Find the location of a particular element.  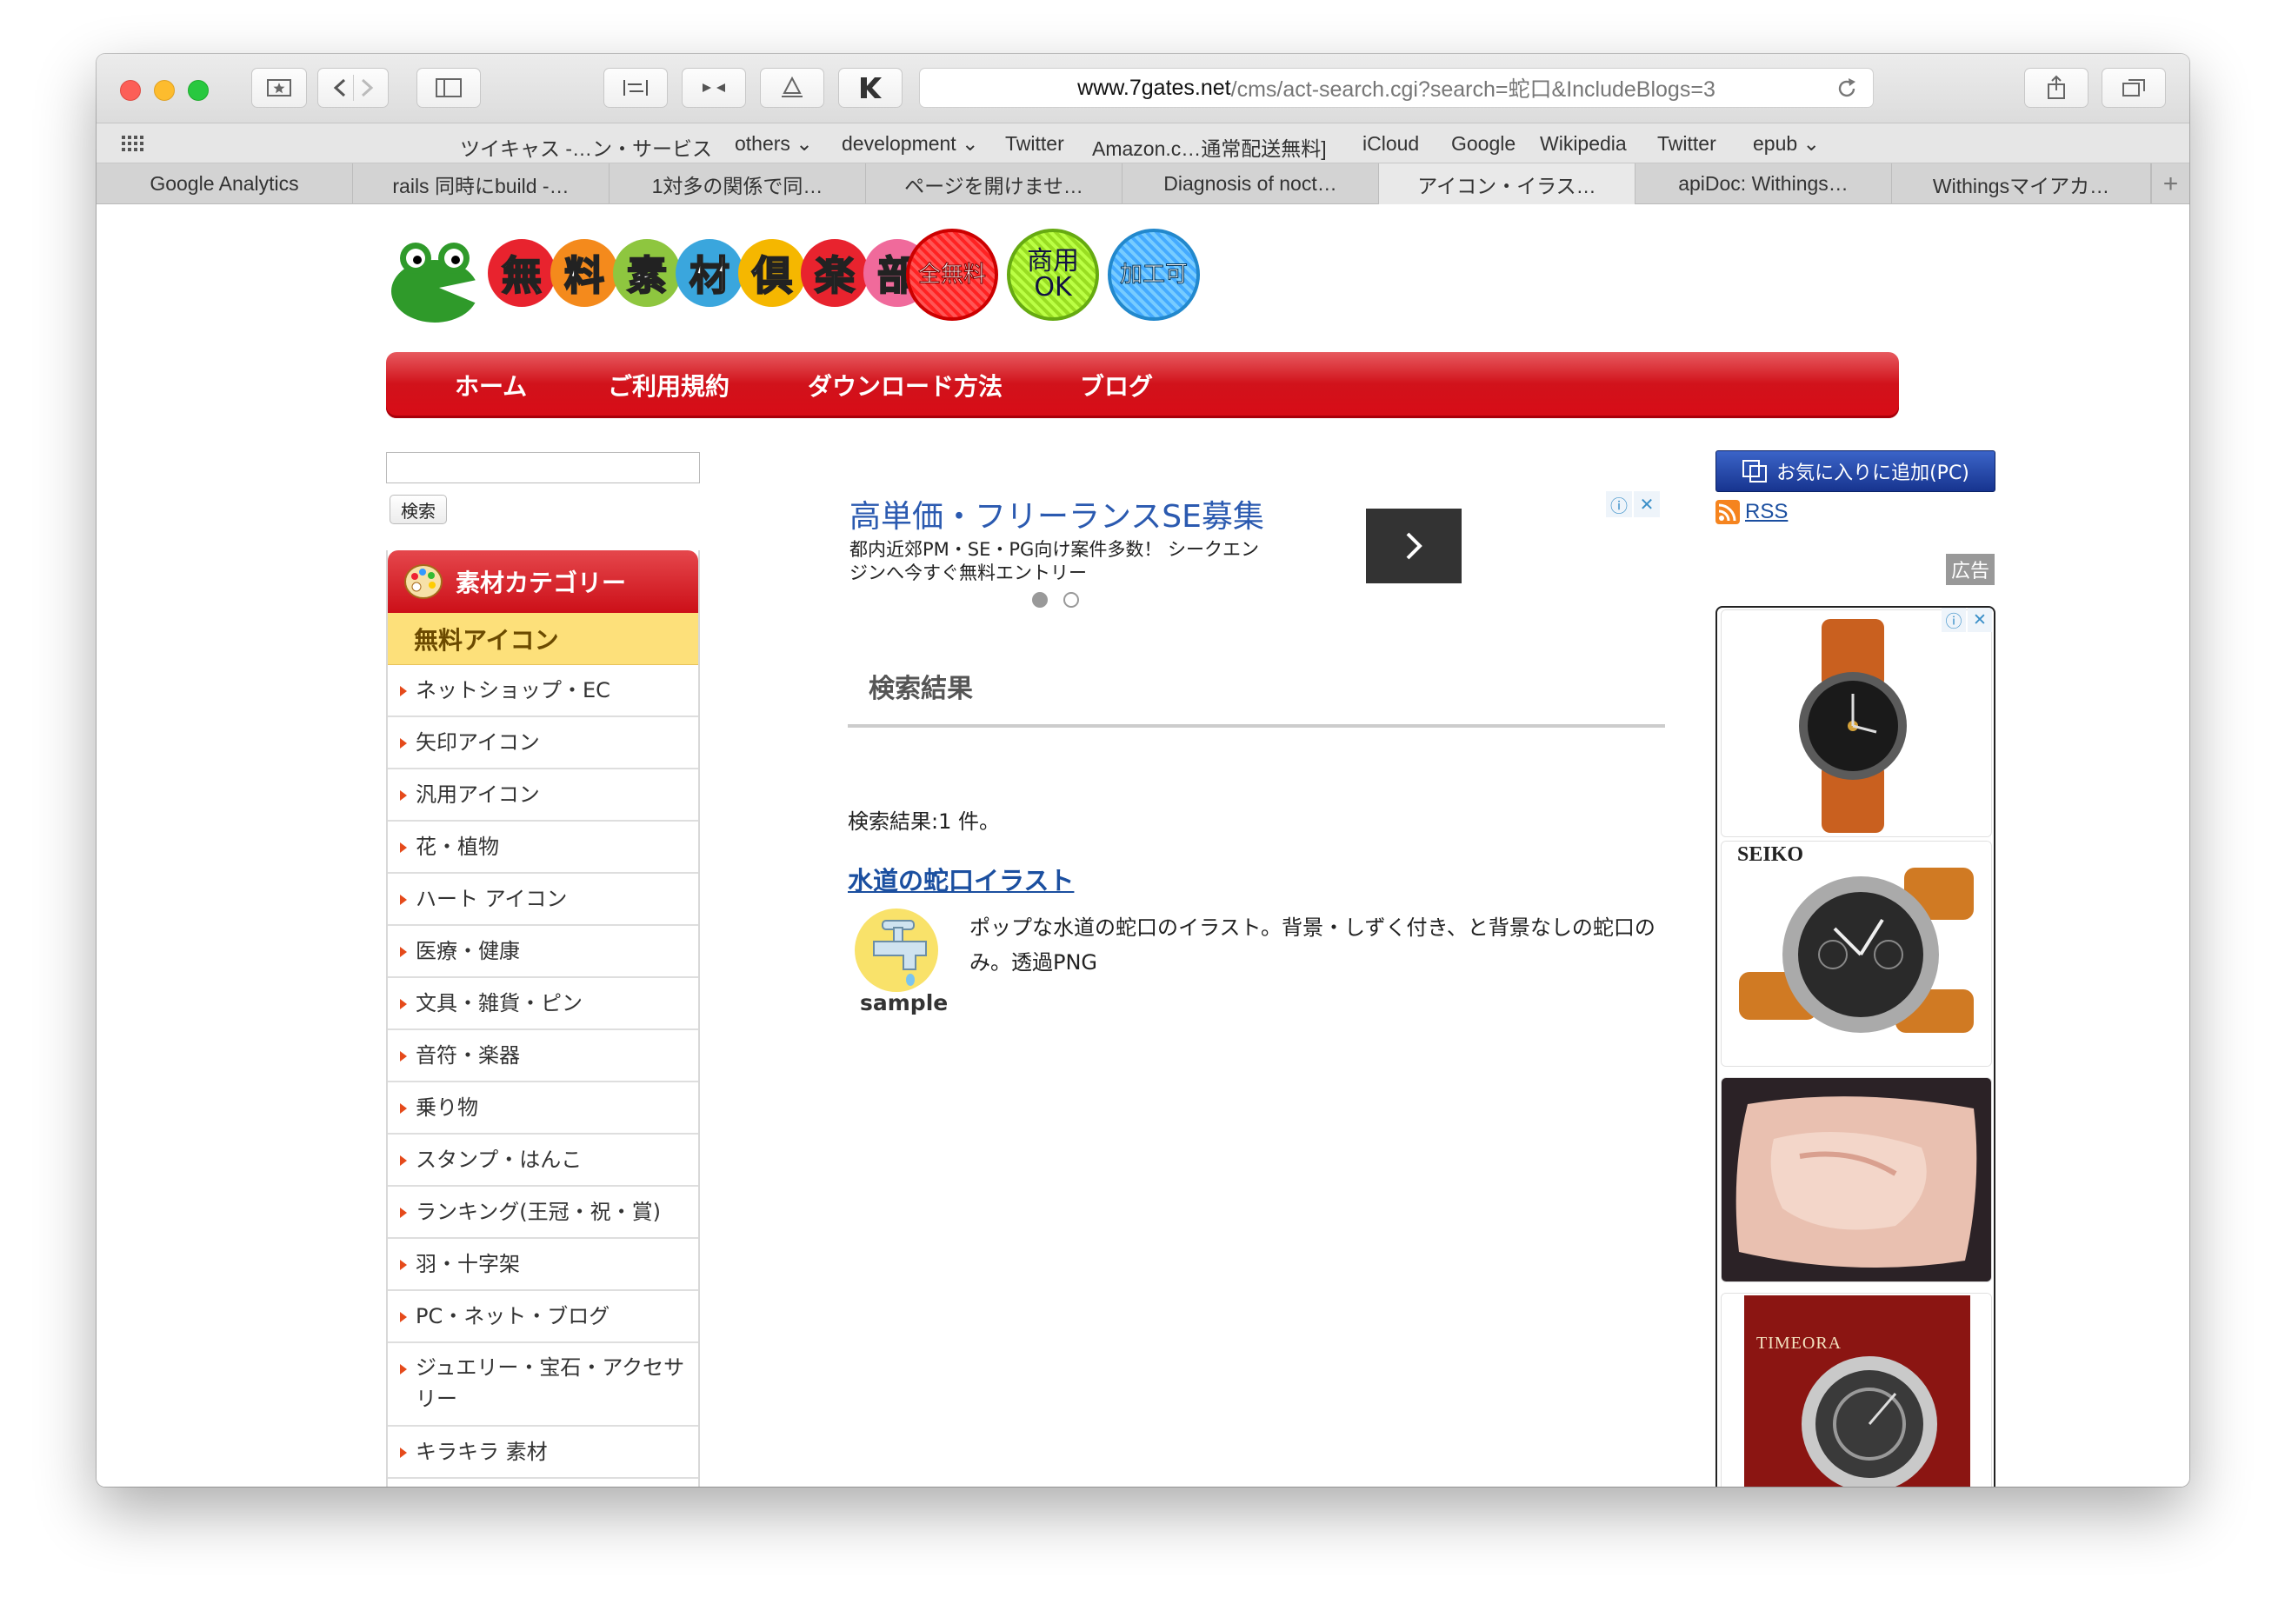

category-item: 矢印アイコン is located at coordinates (543, 743).